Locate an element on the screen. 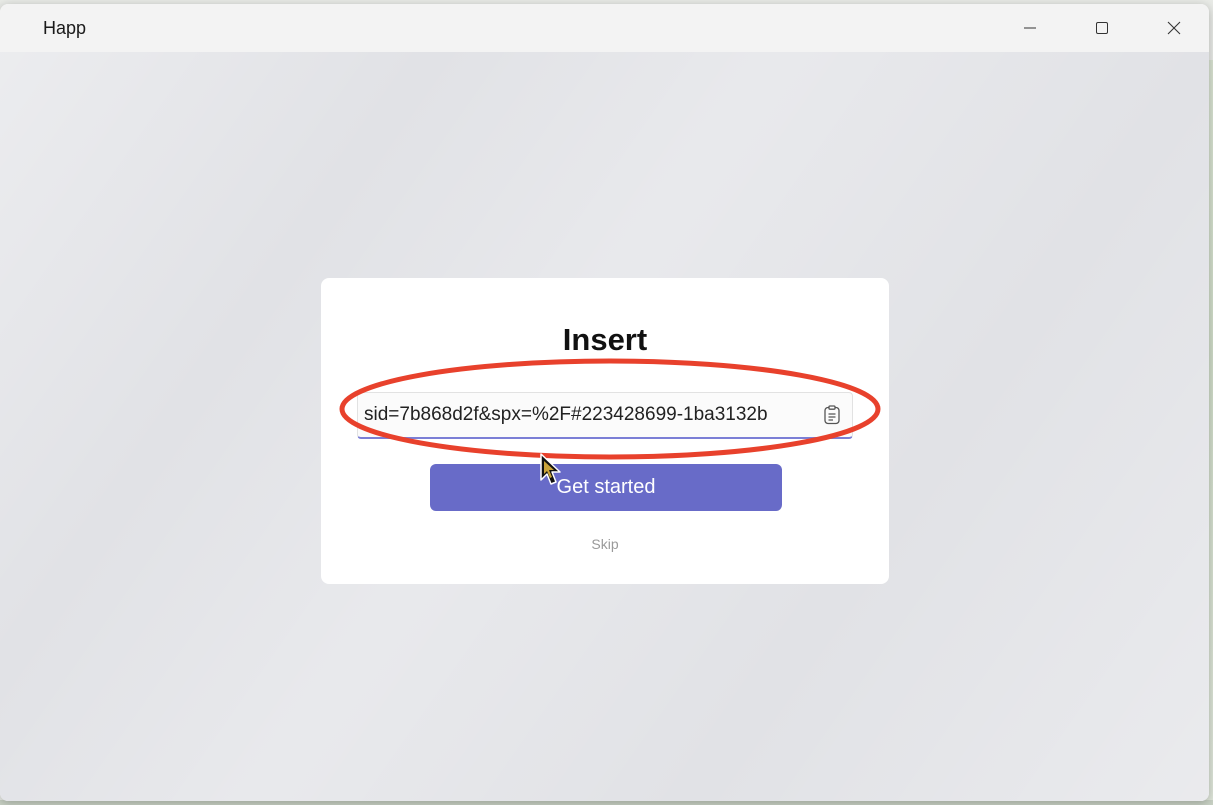 This screenshot has width=1213, height=805. clipboard-icon is located at coordinates (832, 415).